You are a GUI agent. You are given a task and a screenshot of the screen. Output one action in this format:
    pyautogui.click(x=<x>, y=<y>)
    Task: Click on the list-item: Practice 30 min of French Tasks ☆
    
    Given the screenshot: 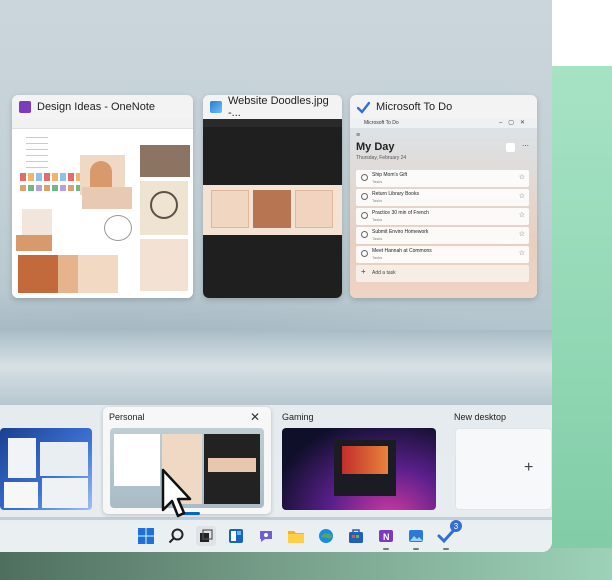 What is the action you would take?
    pyautogui.click(x=442, y=216)
    